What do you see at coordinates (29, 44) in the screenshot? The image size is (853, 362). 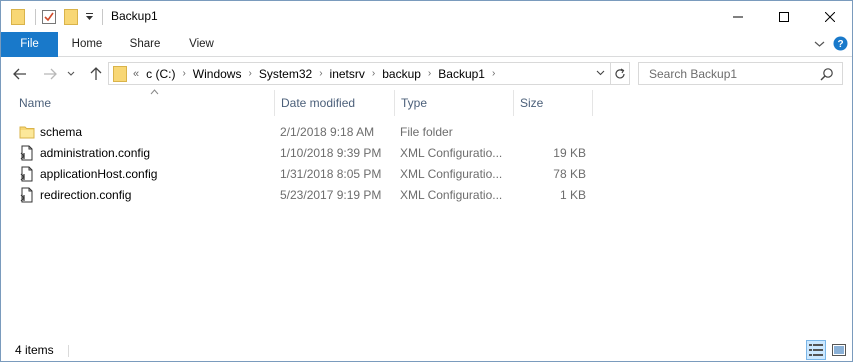 I see `tab-file: File` at bounding box center [29, 44].